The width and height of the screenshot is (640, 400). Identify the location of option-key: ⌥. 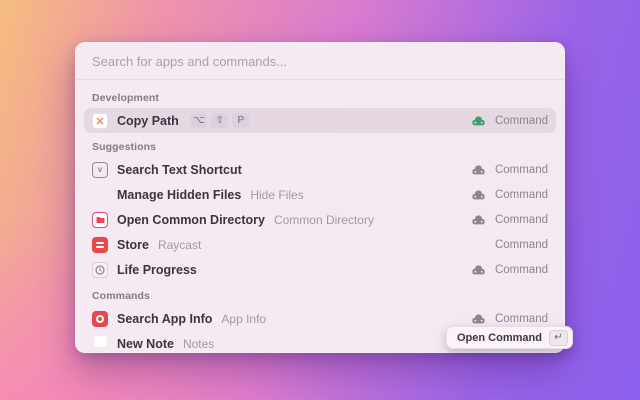
(198, 120).